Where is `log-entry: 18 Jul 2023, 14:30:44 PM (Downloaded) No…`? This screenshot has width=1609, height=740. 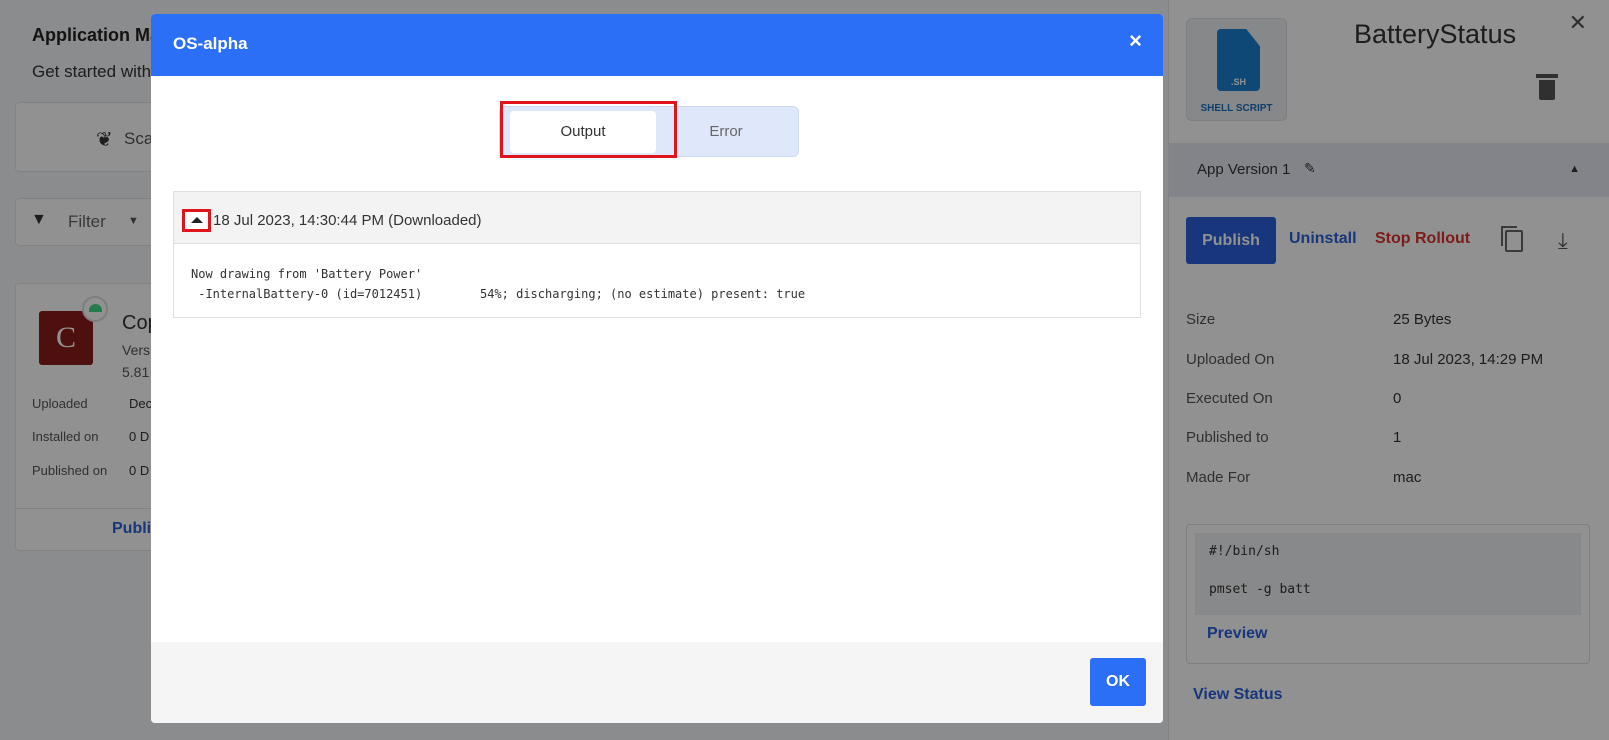
log-entry: 18 Jul 2023, 14:30:44 PM (Downloaded) No… is located at coordinates (657, 254).